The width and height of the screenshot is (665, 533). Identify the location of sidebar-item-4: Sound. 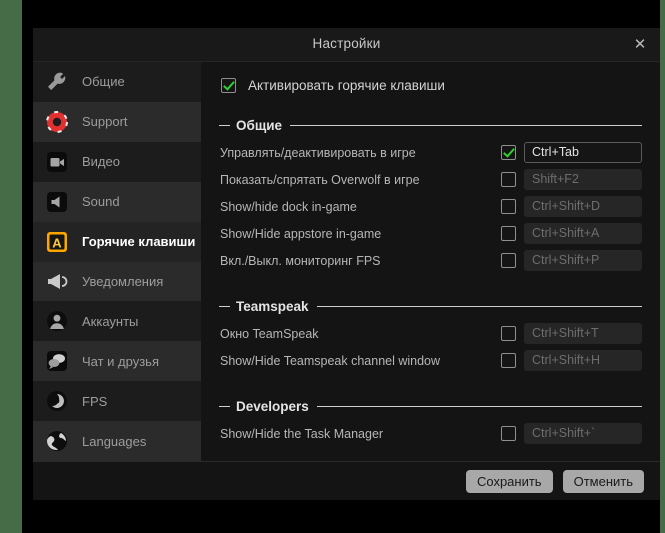
(117, 201).